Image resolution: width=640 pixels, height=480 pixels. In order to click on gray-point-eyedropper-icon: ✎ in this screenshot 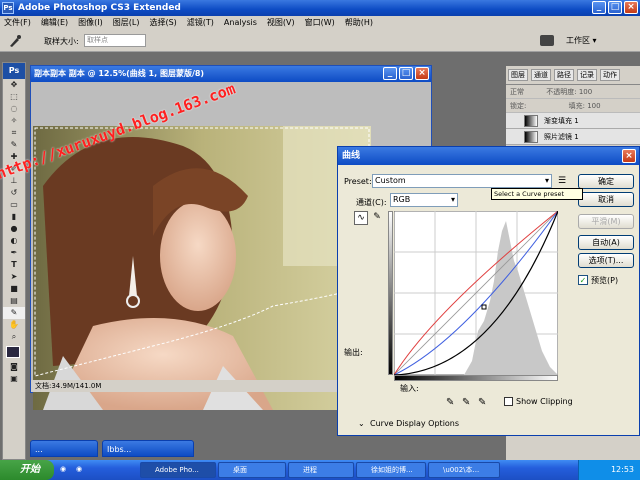, I will do `click(466, 402)`.